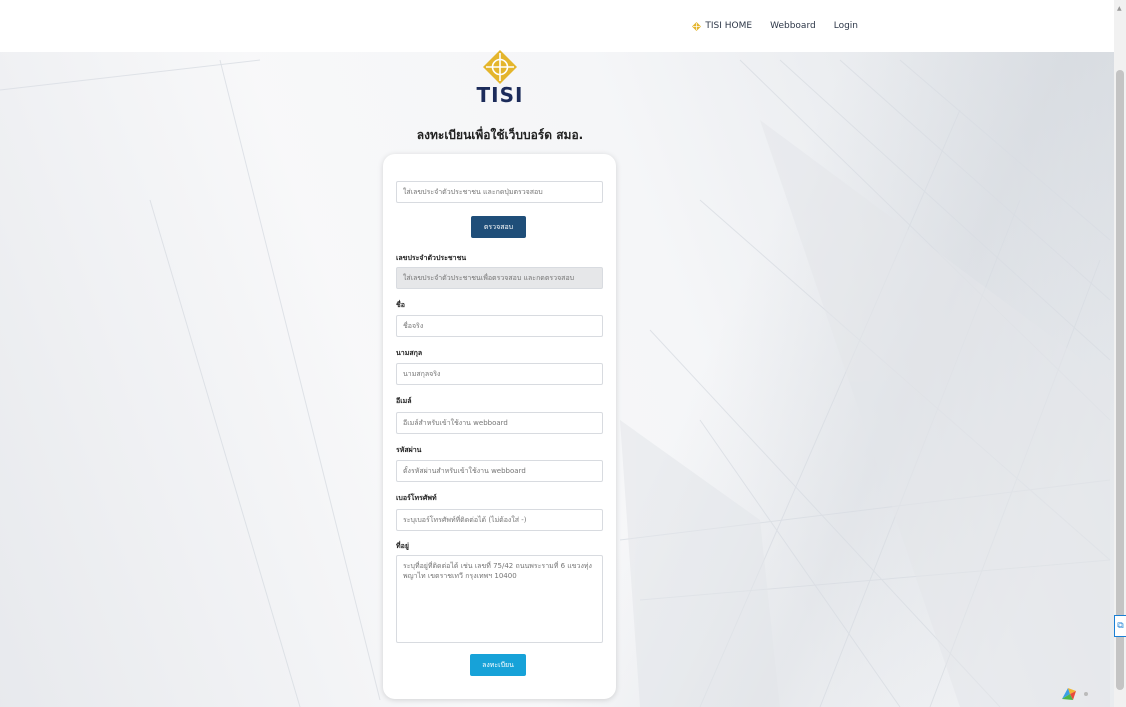 This screenshot has height=707, width=1126. What do you see at coordinates (499, 192) in the screenshot?
I see `id-search-input` at bounding box center [499, 192].